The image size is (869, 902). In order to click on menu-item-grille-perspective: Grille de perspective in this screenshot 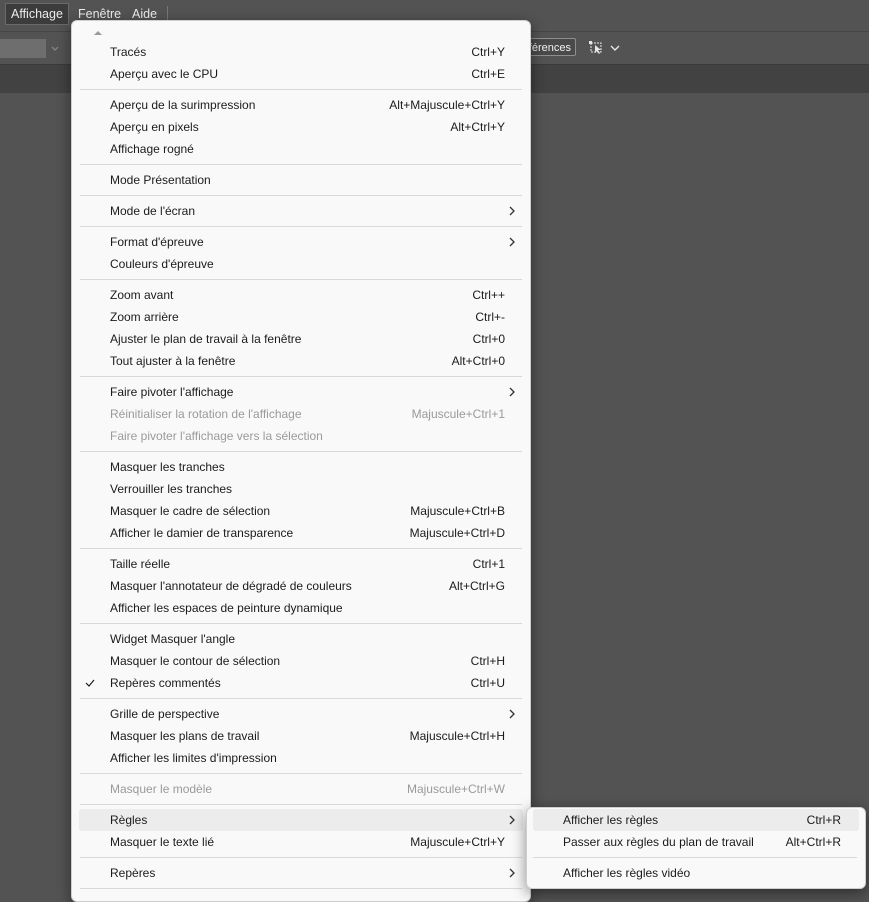, I will do `click(301, 714)`.